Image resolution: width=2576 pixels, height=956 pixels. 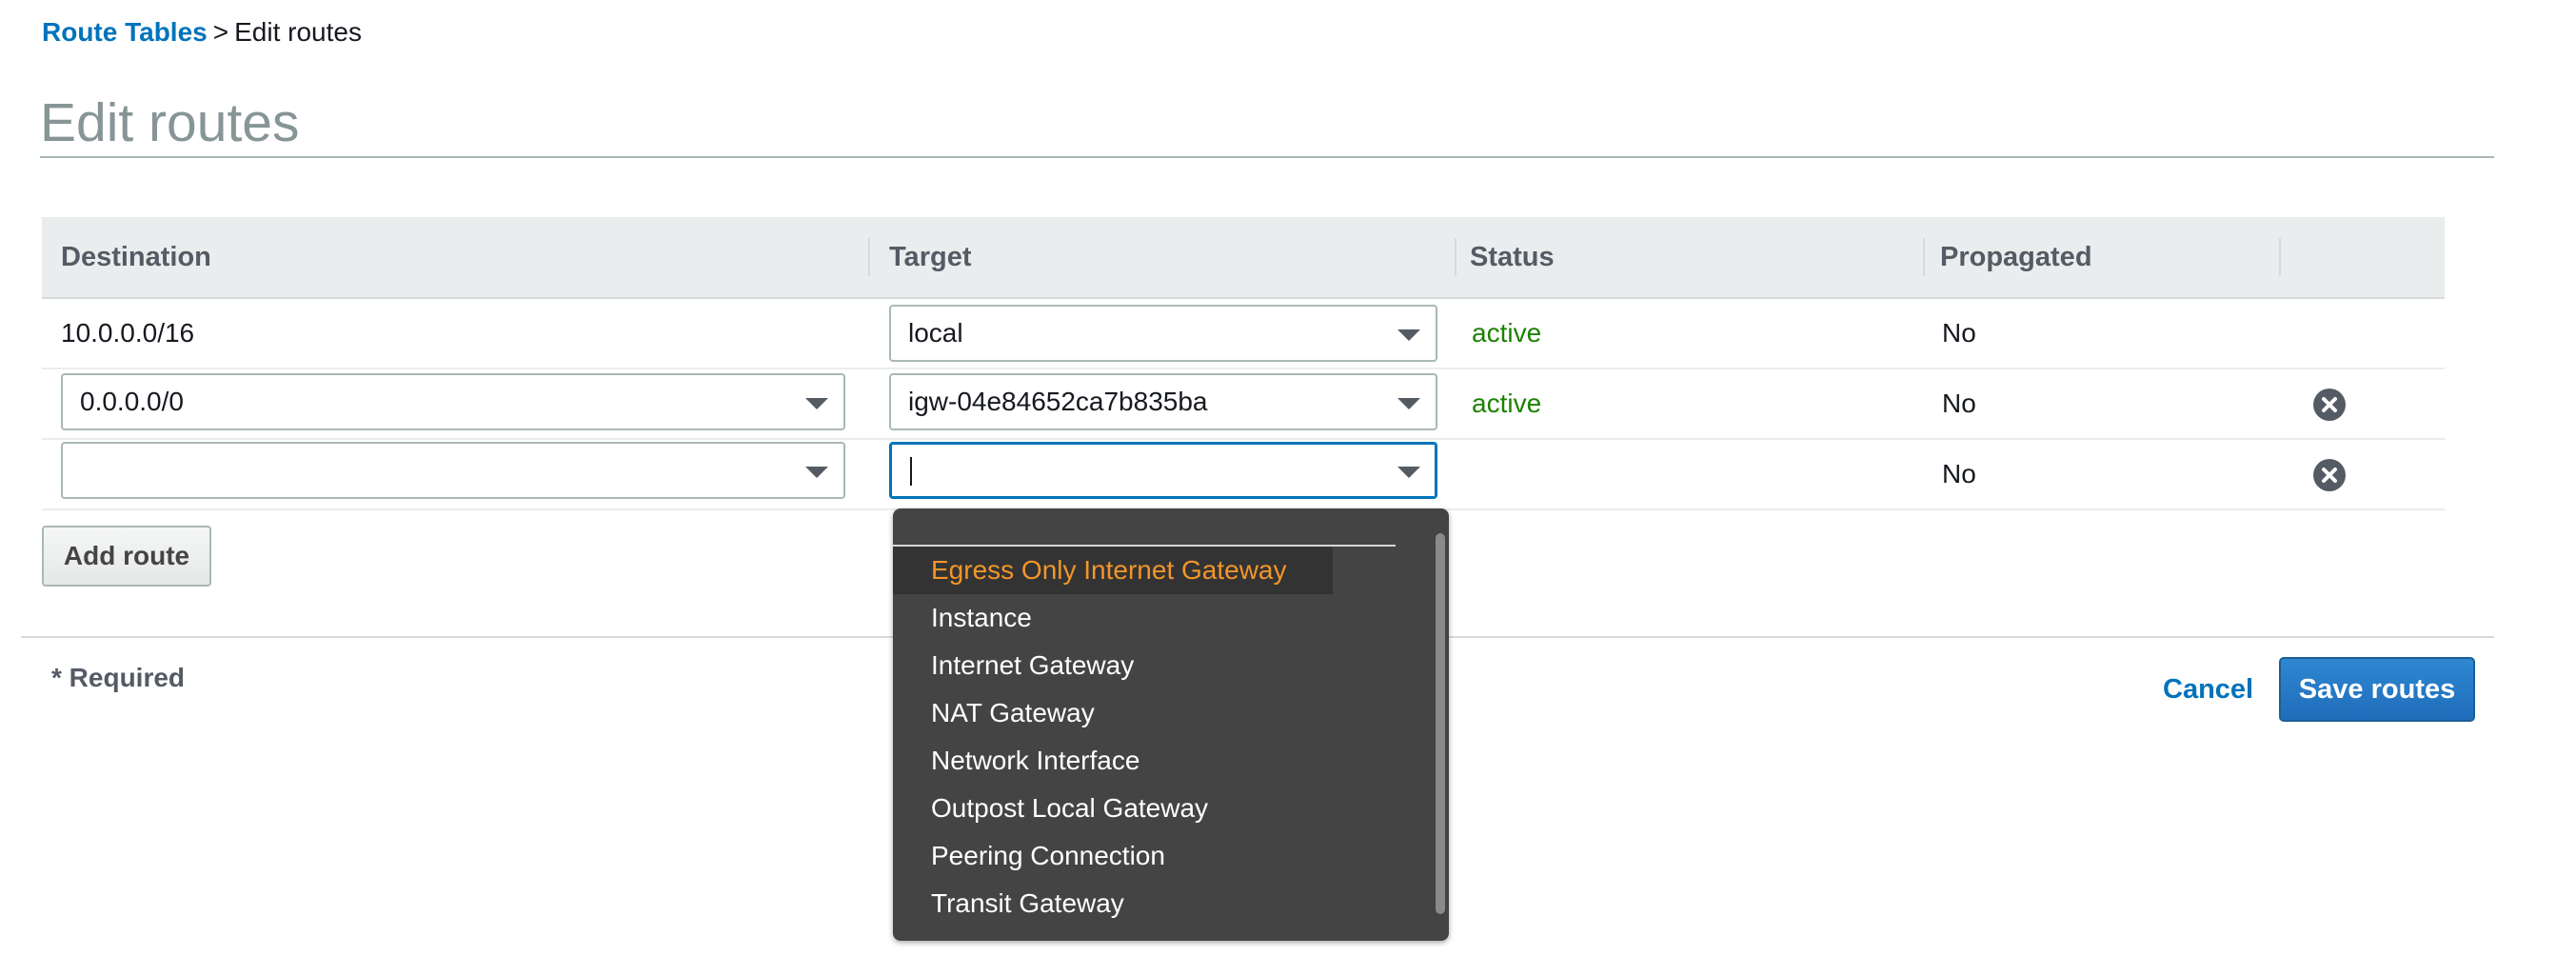 What do you see at coordinates (2377, 689) in the screenshot?
I see `save-routes-button: Save routes` at bounding box center [2377, 689].